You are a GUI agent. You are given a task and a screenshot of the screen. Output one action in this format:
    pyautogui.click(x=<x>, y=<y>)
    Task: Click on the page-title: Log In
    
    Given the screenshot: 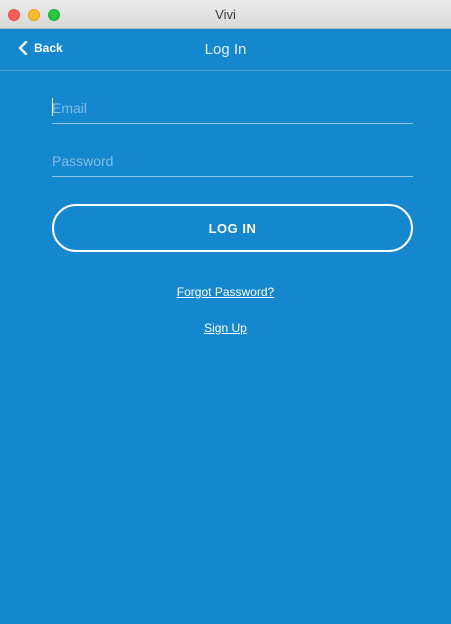 What is the action you would take?
    pyautogui.click(x=225, y=49)
    